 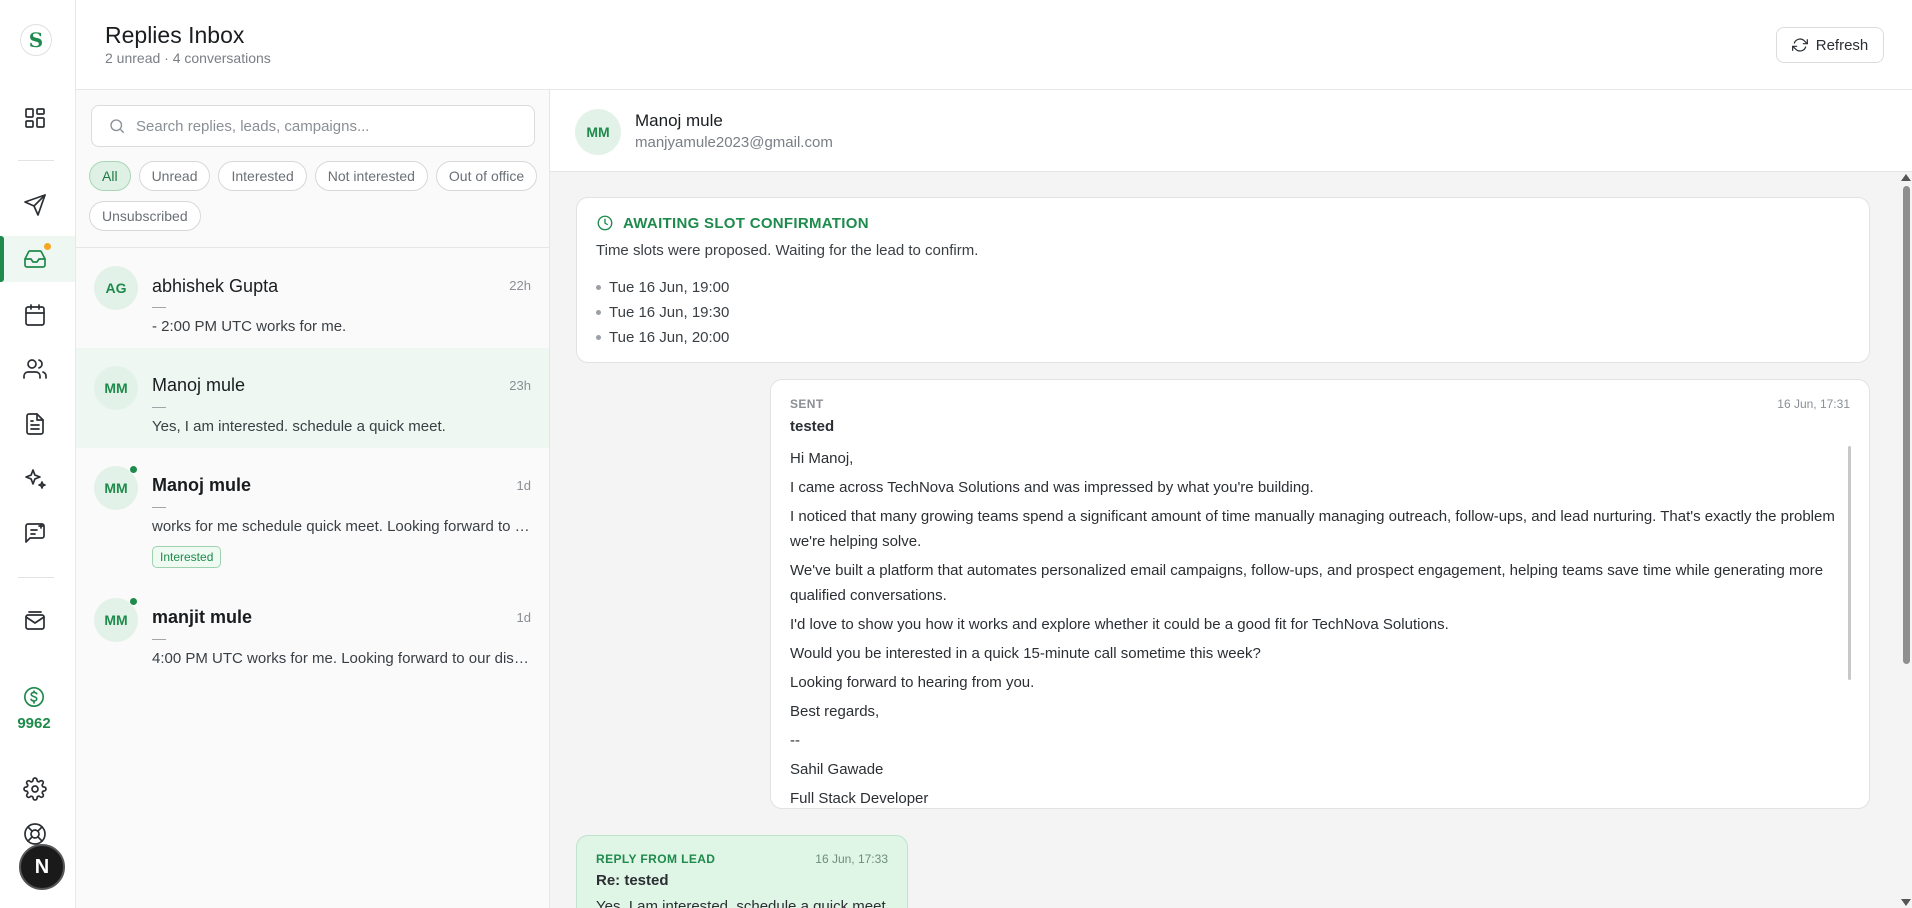 I want to click on body-line: Full Stack Developer, so click(x=859, y=798).